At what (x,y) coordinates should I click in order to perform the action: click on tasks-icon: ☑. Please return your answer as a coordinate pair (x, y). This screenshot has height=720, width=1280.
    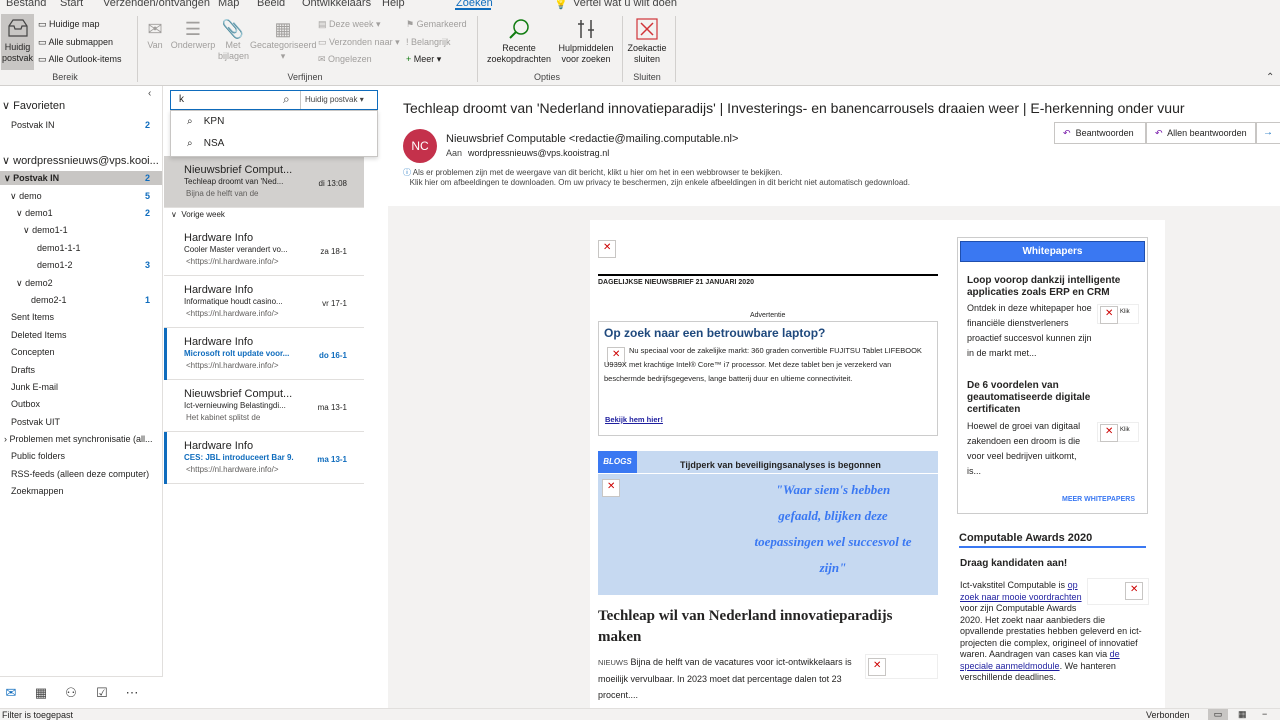
    Looking at the image, I should click on (102, 693).